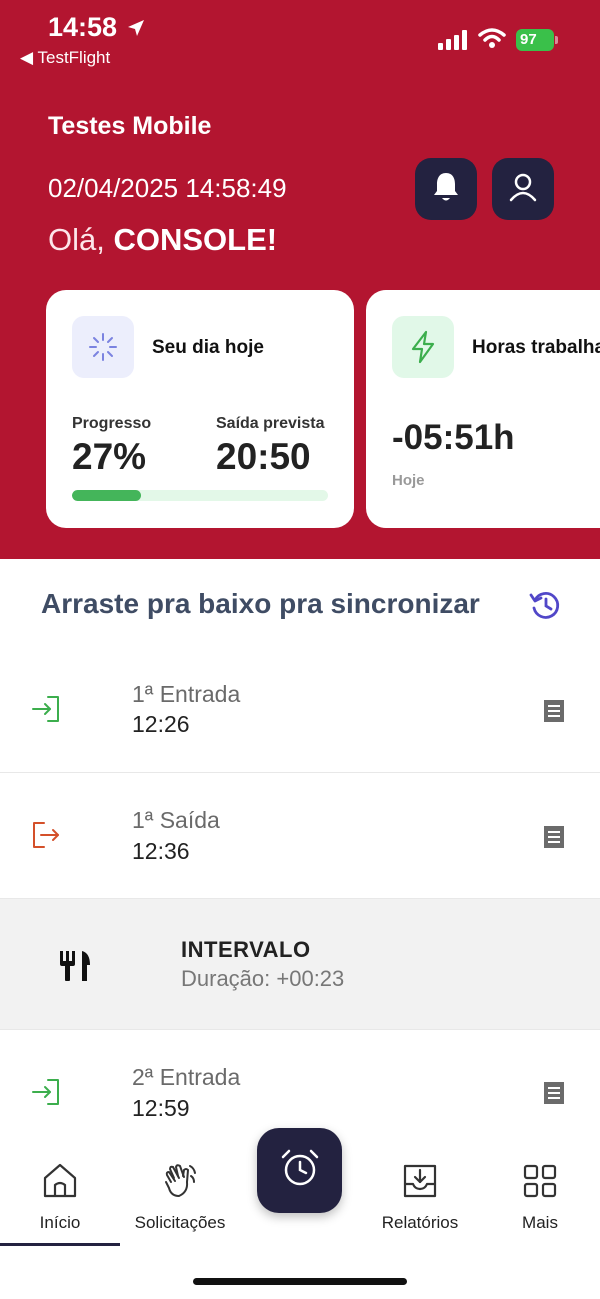  I want to click on hand-wave-icon, so click(180, 1183).